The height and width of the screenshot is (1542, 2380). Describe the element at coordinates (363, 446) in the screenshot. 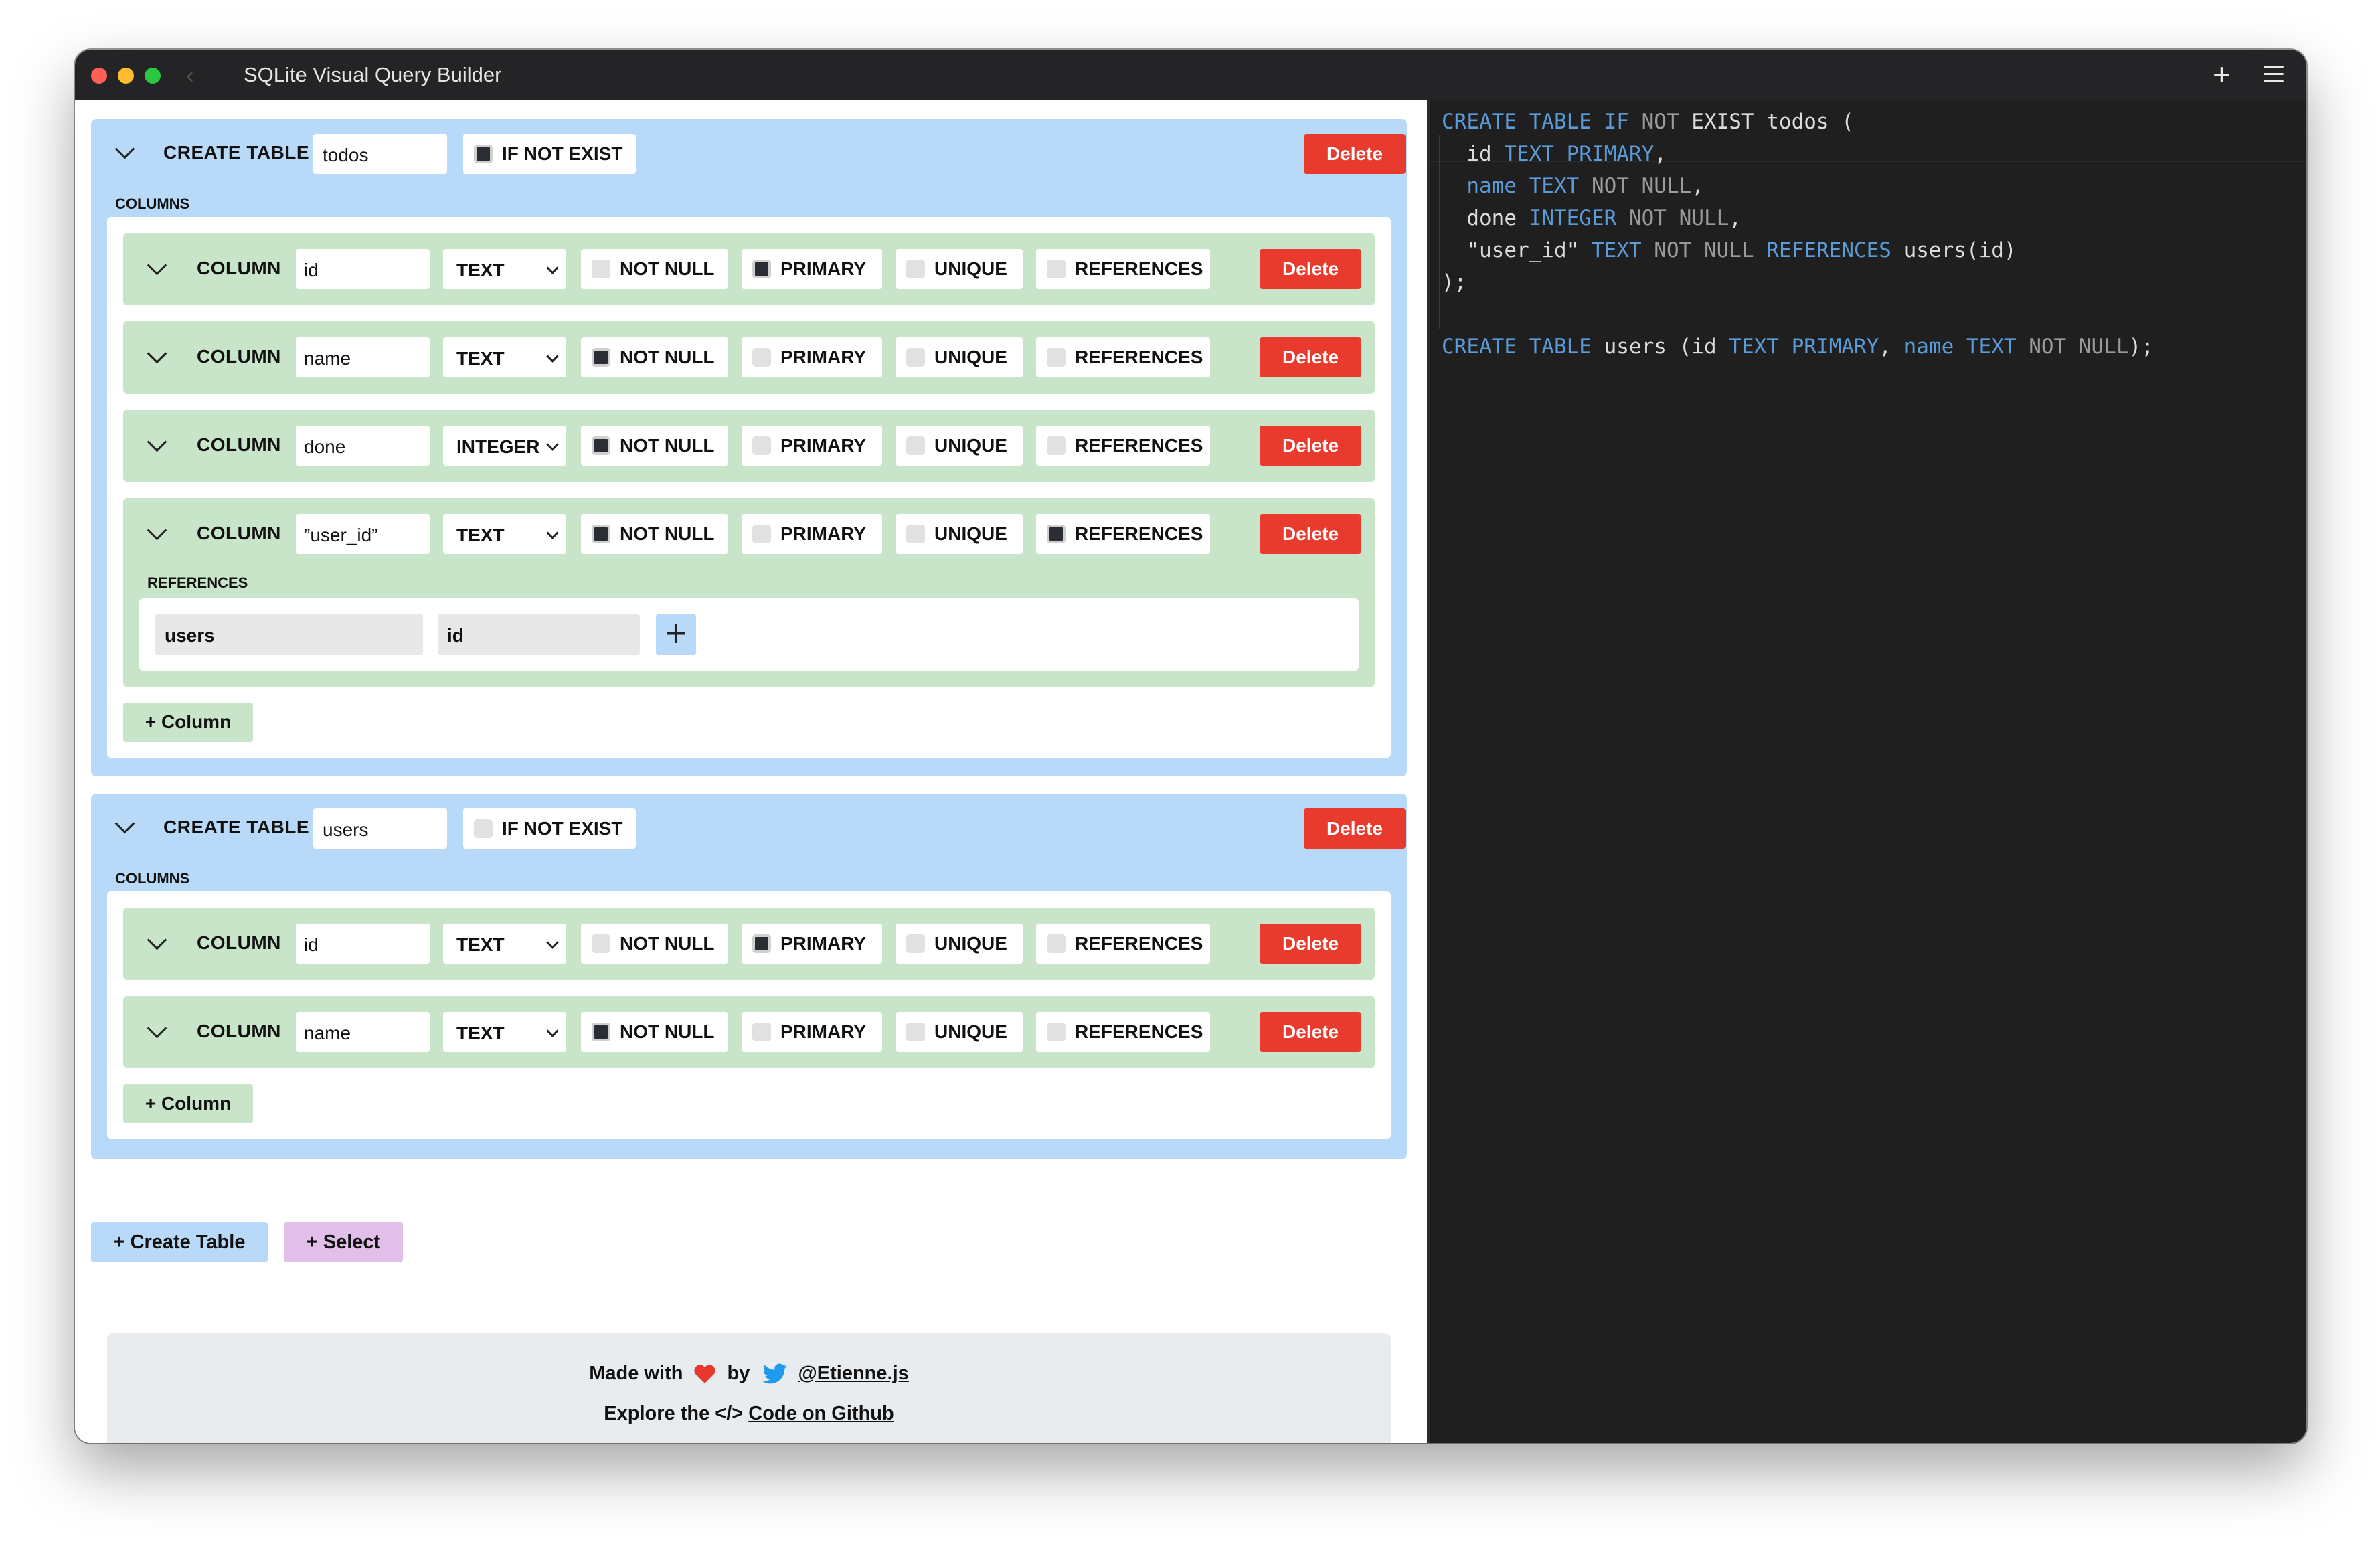

I see `column-name-input: done` at that location.